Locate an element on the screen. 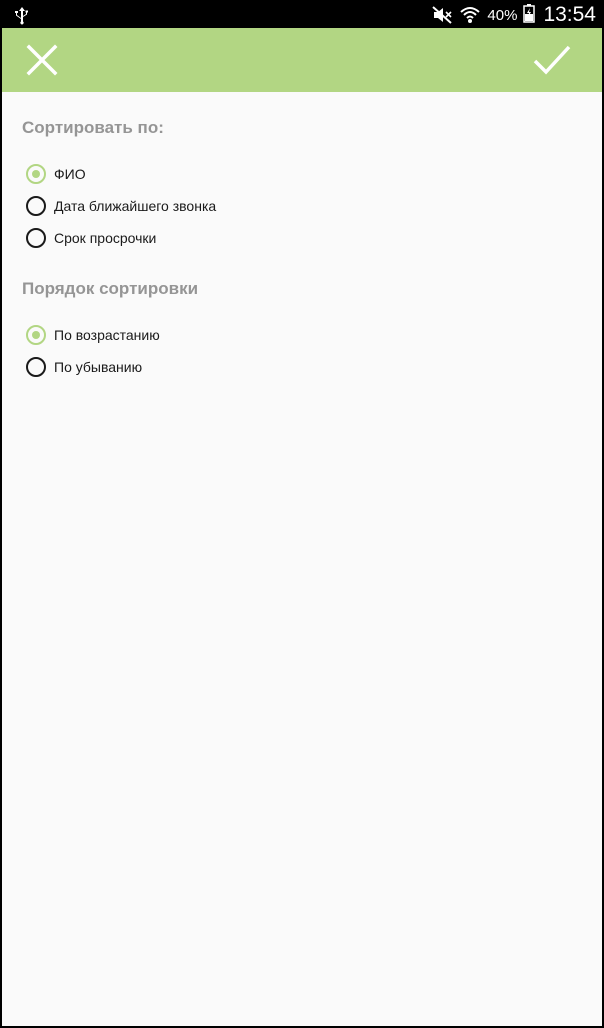  option-label: ФИО is located at coordinates (70, 174).